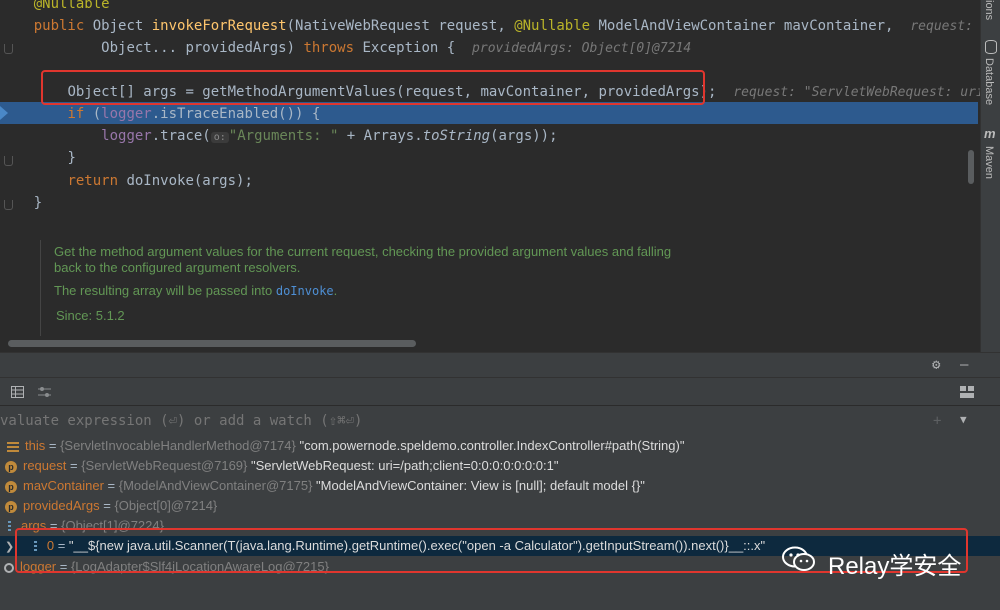 The image size is (1000, 610). I want to click on editor-vertical-scrollbar, so click(971, 167).